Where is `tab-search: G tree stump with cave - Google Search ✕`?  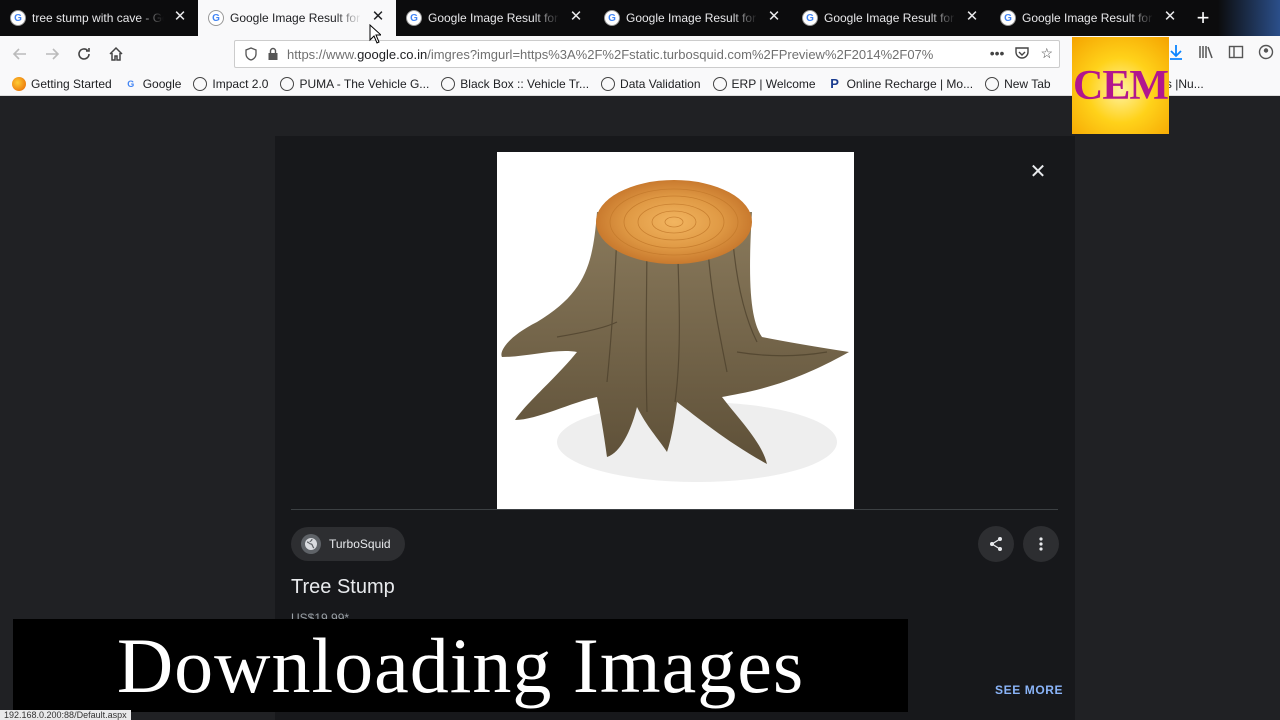 tab-search: G tree stump with cave - Google Search ✕ is located at coordinates (99, 18).